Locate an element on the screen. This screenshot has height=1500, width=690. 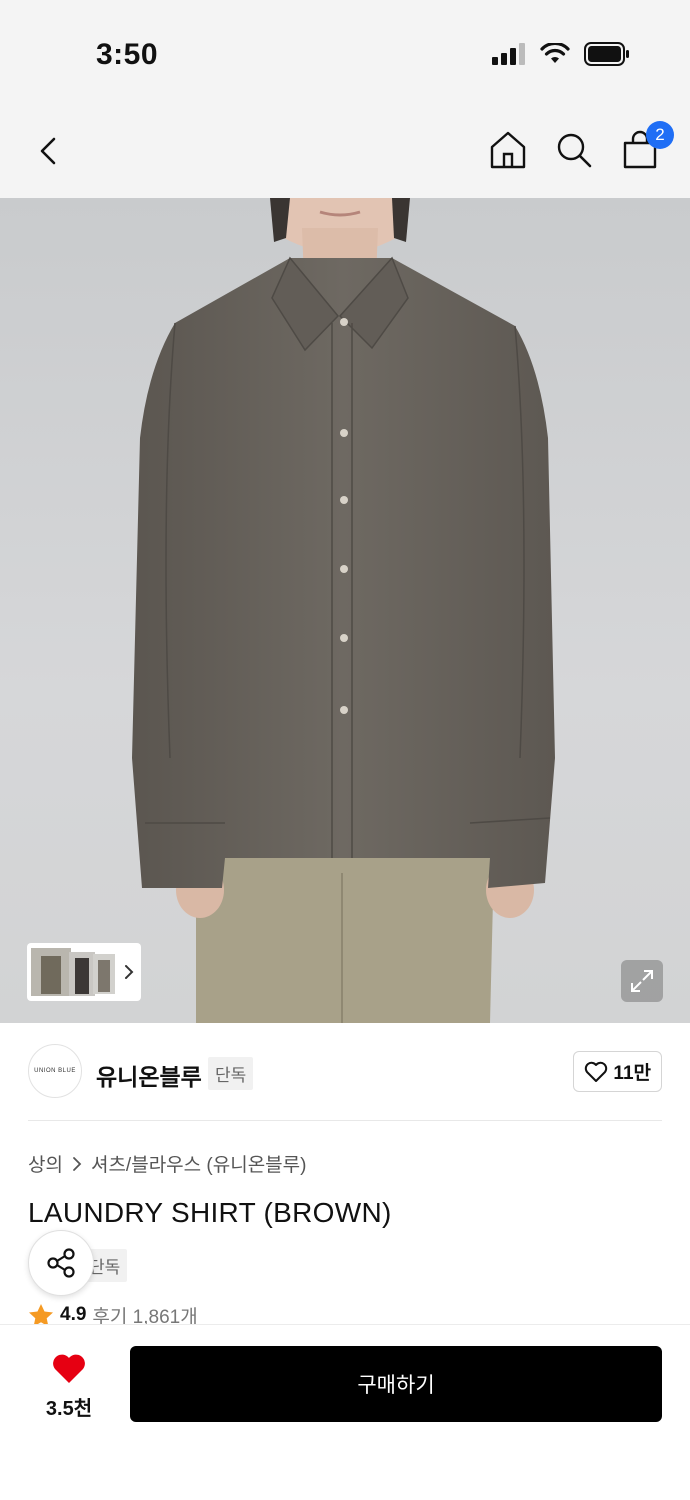
breadcrumb: 상의 셔츠/블라우스 (유니온블루) is located at coordinates (167, 1163).